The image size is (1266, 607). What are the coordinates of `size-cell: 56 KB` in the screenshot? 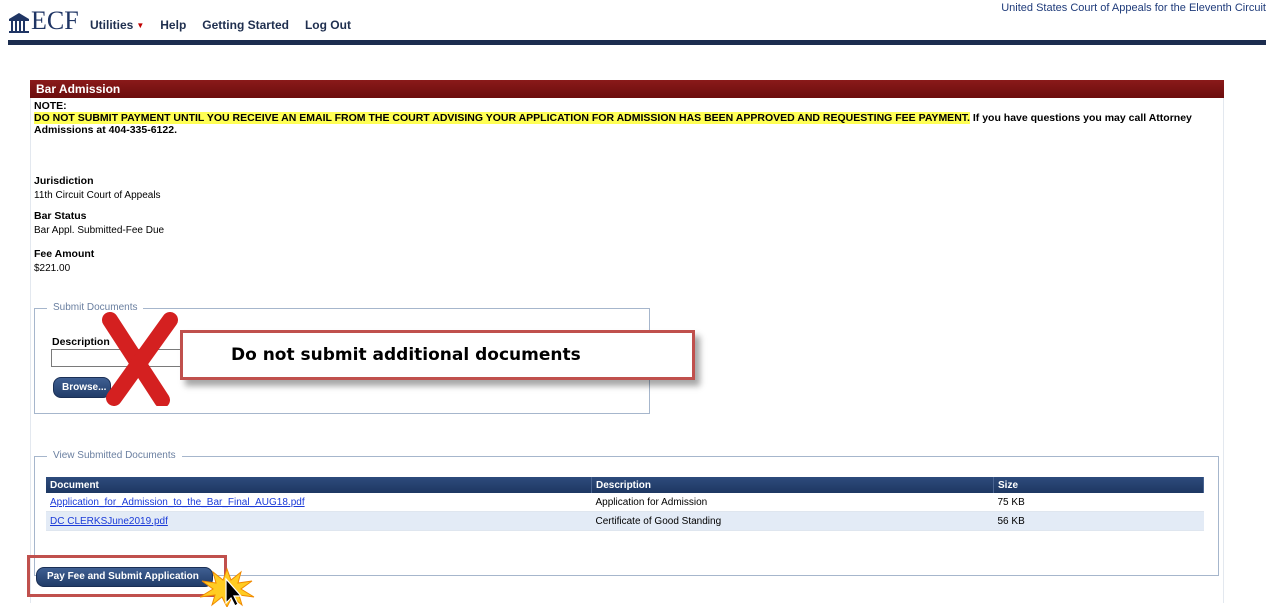 It's located at (1098, 521).